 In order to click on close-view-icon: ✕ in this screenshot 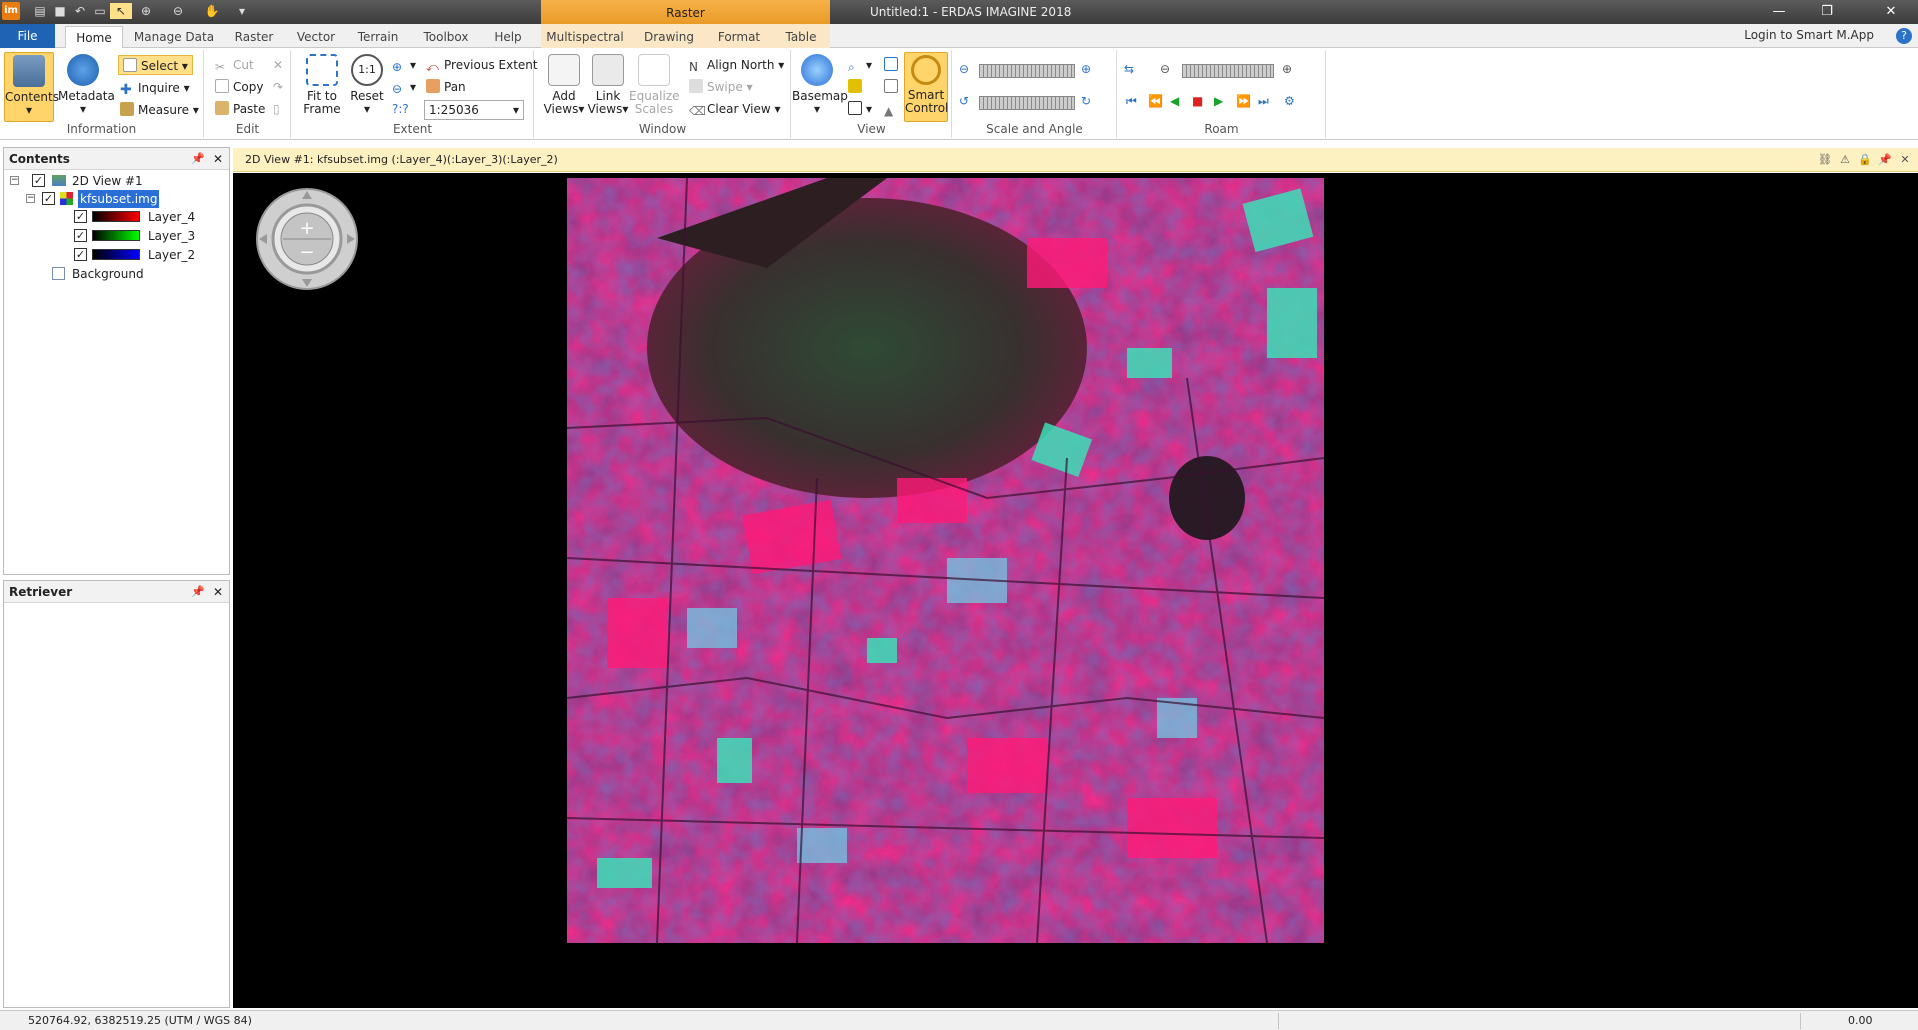, I will do `click(1905, 160)`.